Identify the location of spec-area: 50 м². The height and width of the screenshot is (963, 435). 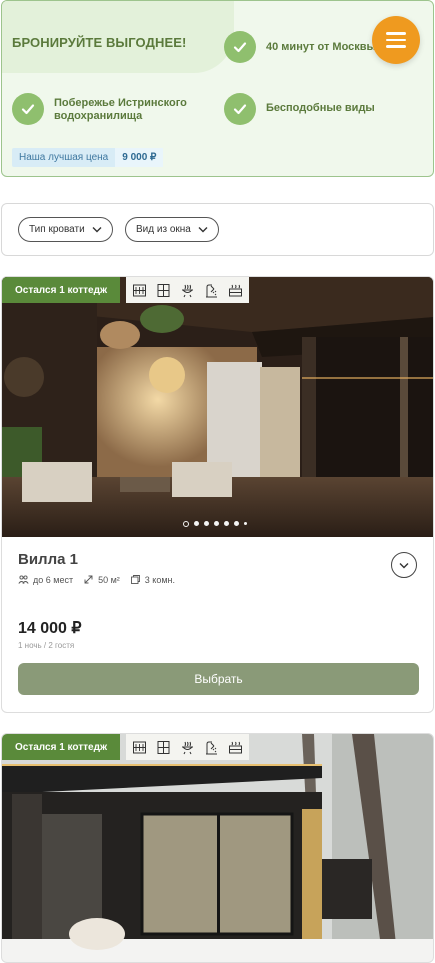
(101, 579).